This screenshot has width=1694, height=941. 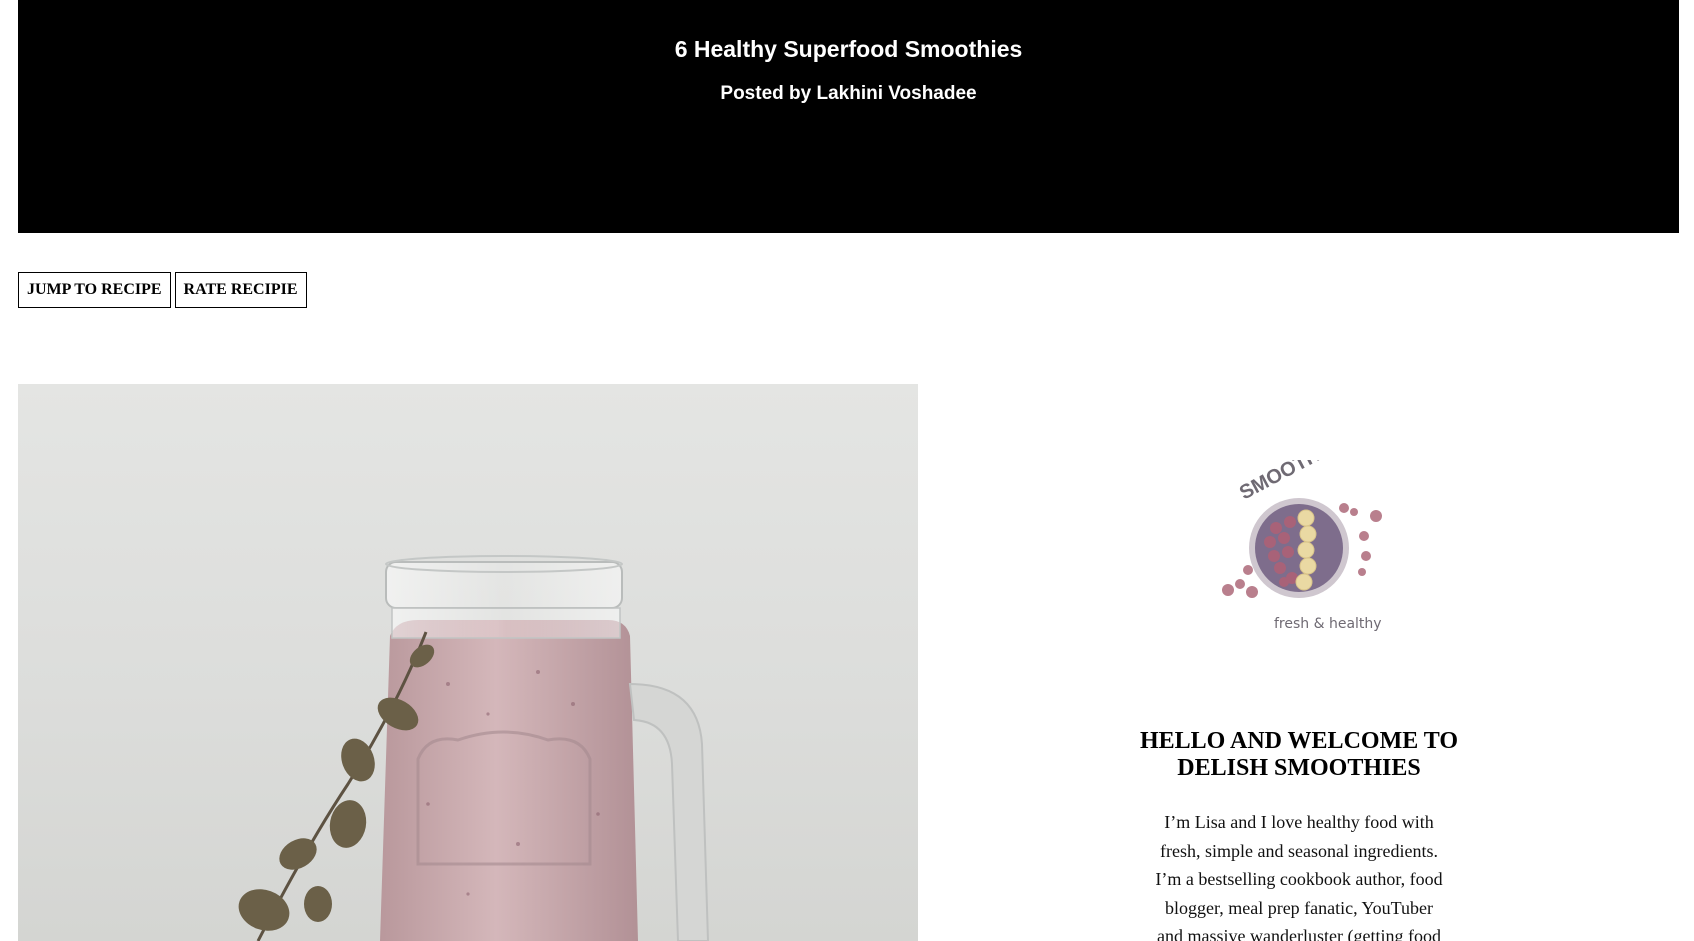 What do you see at coordinates (474, 748) in the screenshot?
I see `smoothie-jar-illustration` at bounding box center [474, 748].